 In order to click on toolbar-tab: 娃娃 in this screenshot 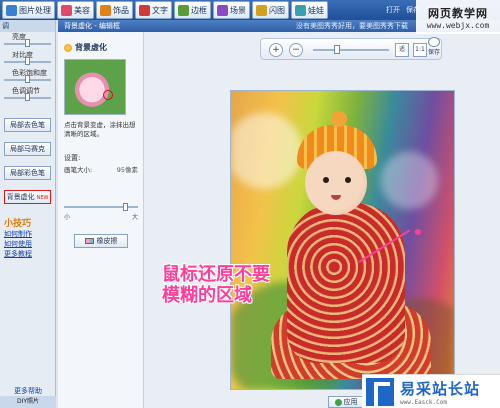, I will do `click(309, 10)`.